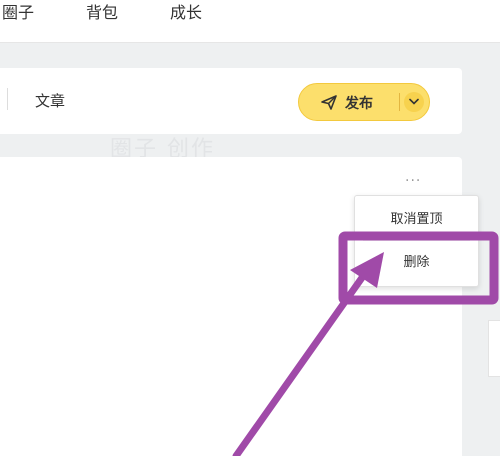 This screenshot has width=500, height=456. What do you see at coordinates (18, 13) in the screenshot?
I see `nav-item-circle: 圈子` at bounding box center [18, 13].